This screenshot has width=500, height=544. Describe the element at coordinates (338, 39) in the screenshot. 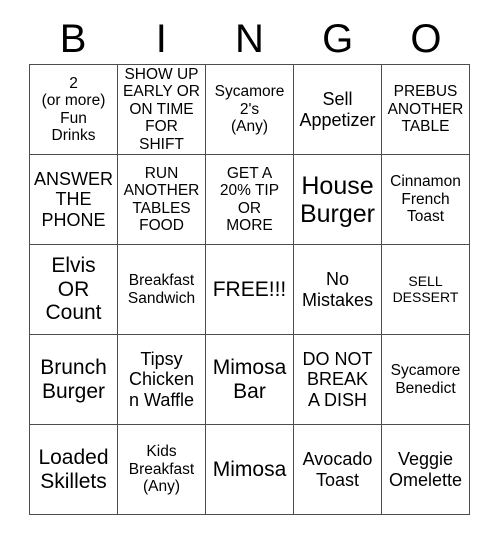

I see `header-letter-g: G` at that location.